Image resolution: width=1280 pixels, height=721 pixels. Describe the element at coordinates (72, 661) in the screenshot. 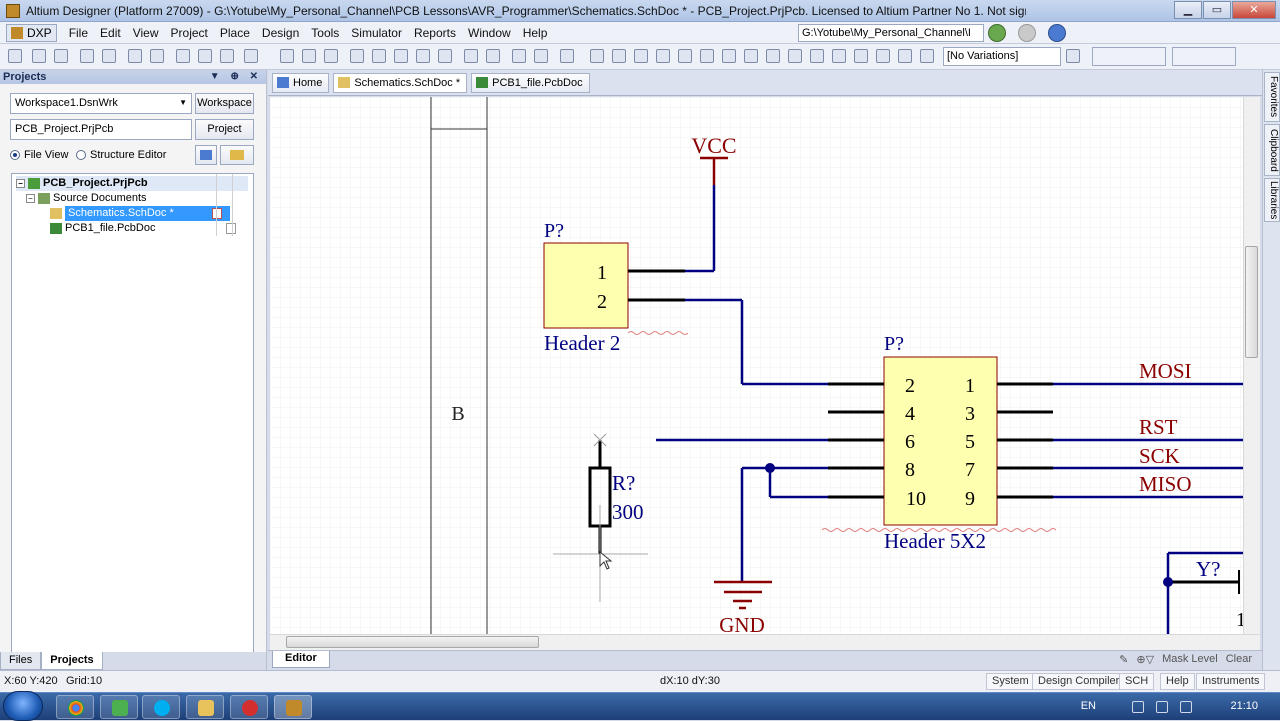

I see `tab-projects: Projects` at that location.